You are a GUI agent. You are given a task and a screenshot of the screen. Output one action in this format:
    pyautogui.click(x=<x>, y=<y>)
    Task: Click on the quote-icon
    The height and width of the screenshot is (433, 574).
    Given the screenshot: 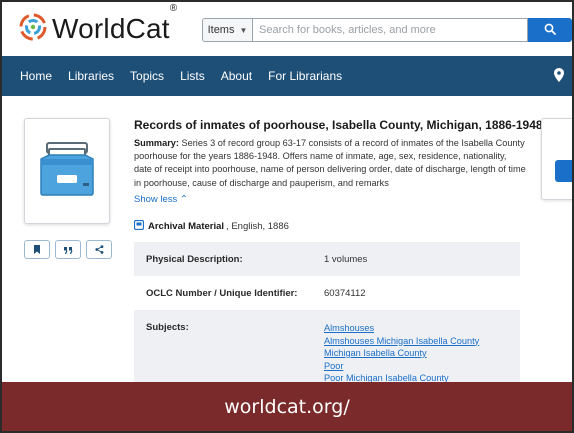 What is the action you would take?
    pyautogui.click(x=68, y=250)
    